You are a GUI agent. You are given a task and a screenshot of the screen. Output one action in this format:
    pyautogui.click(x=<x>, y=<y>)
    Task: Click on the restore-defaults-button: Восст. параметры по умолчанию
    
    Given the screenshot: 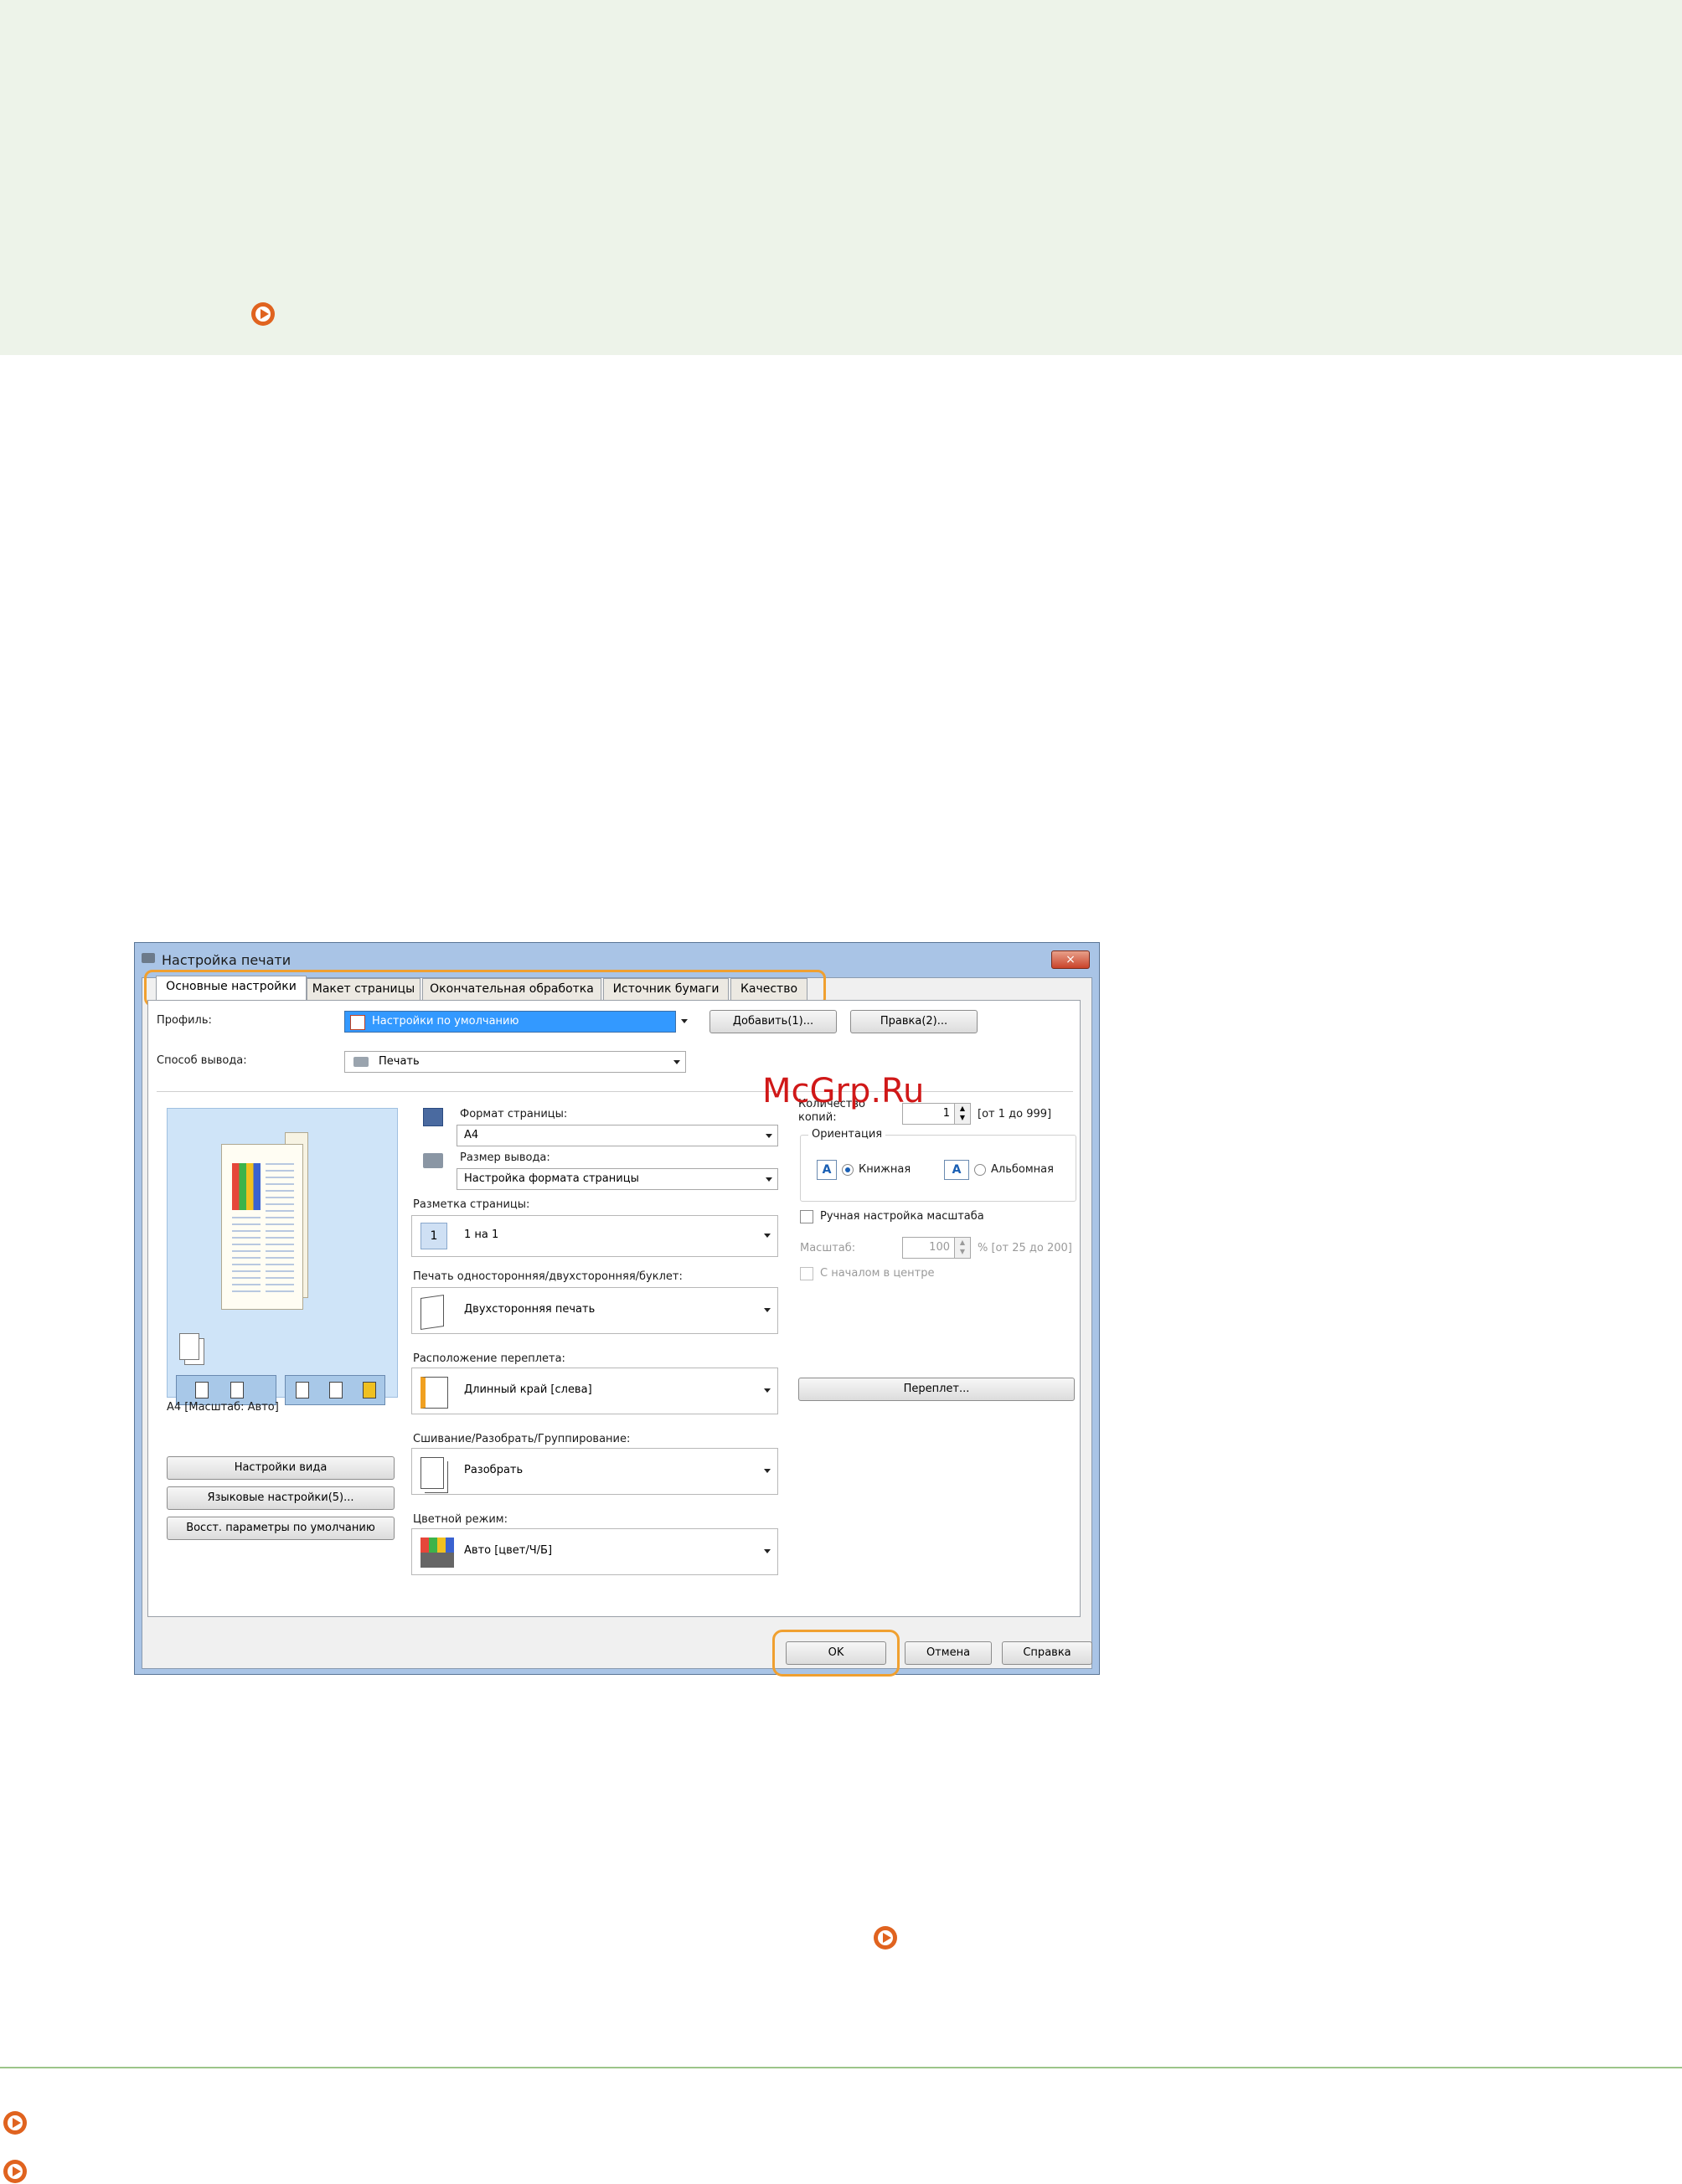 What is the action you would take?
    pyautogui.click(x=281, y=1528)
    